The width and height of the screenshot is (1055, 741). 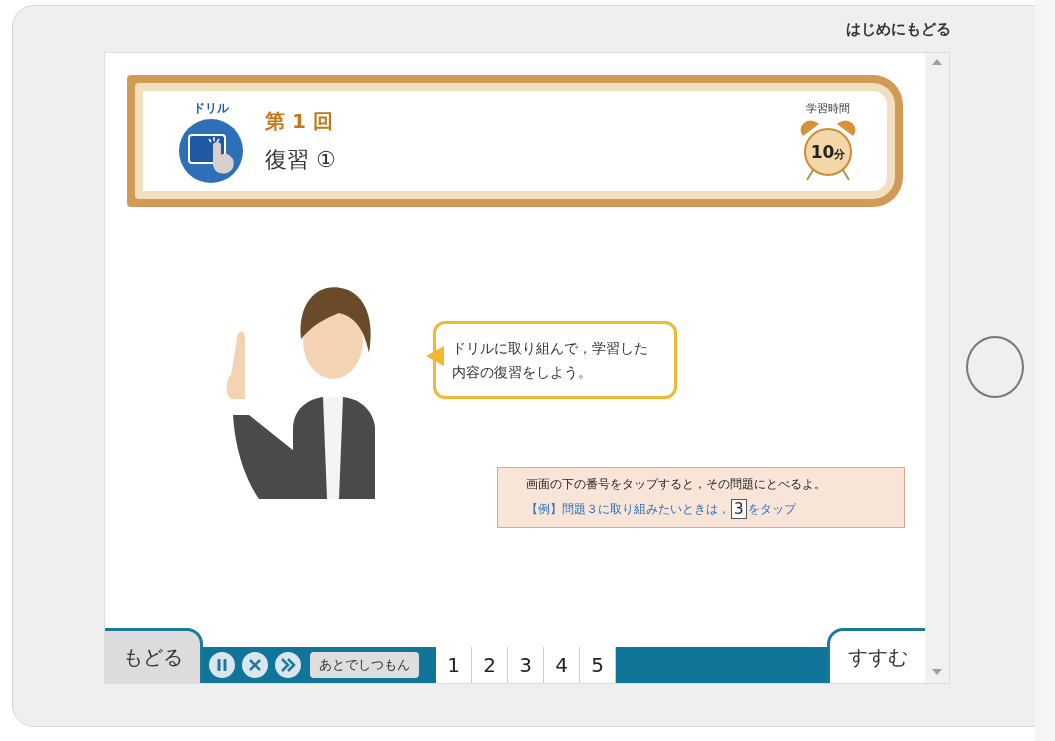 I want to click on pause-icon, so click(x=222, y=665).